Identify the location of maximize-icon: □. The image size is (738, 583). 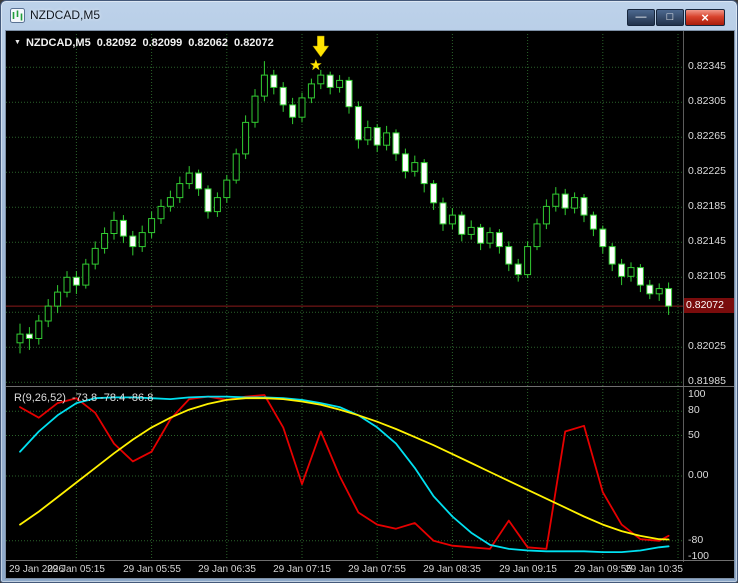
(670, 17).